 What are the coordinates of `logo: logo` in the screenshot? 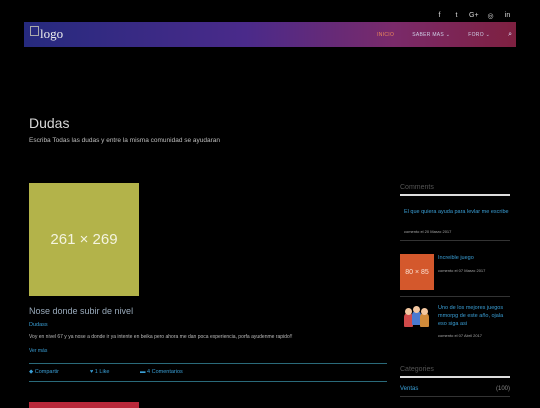 It's located at (46, 34).